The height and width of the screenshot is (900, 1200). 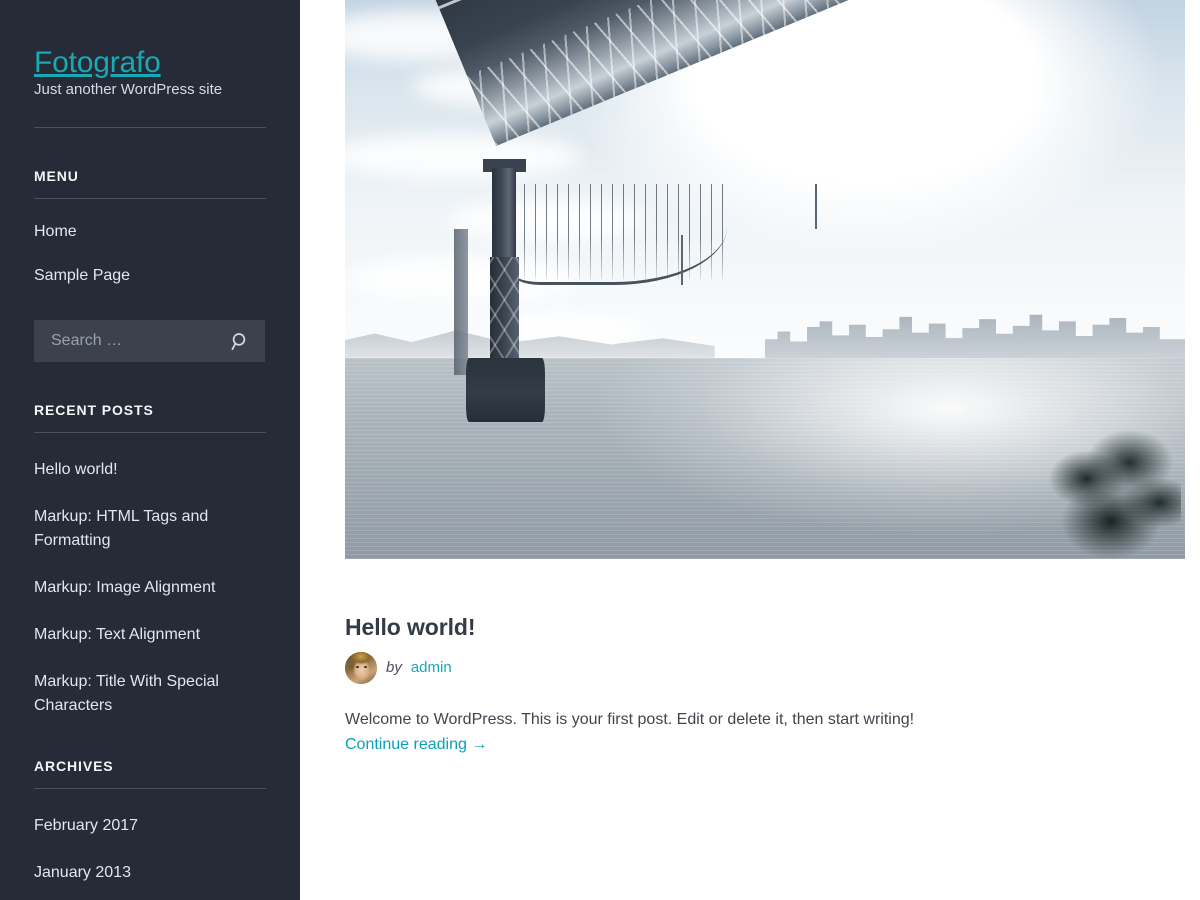 I want to click on search-icon, so click(x=240, y=341).